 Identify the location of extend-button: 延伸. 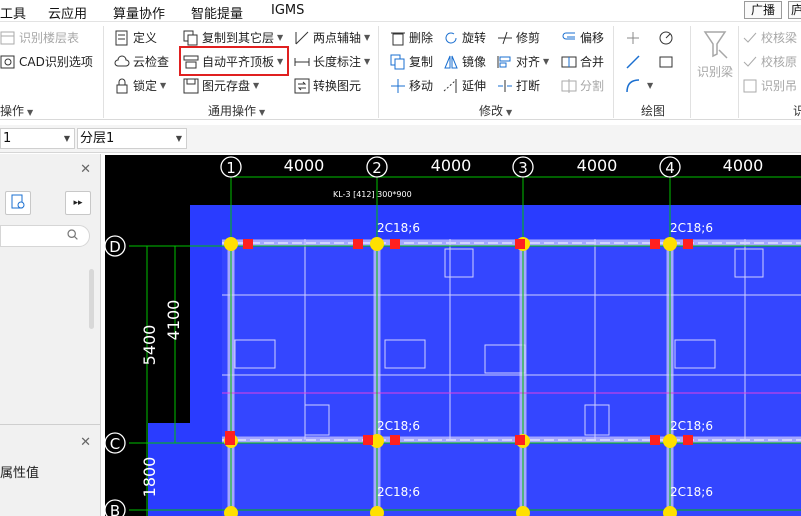
(464, 86).